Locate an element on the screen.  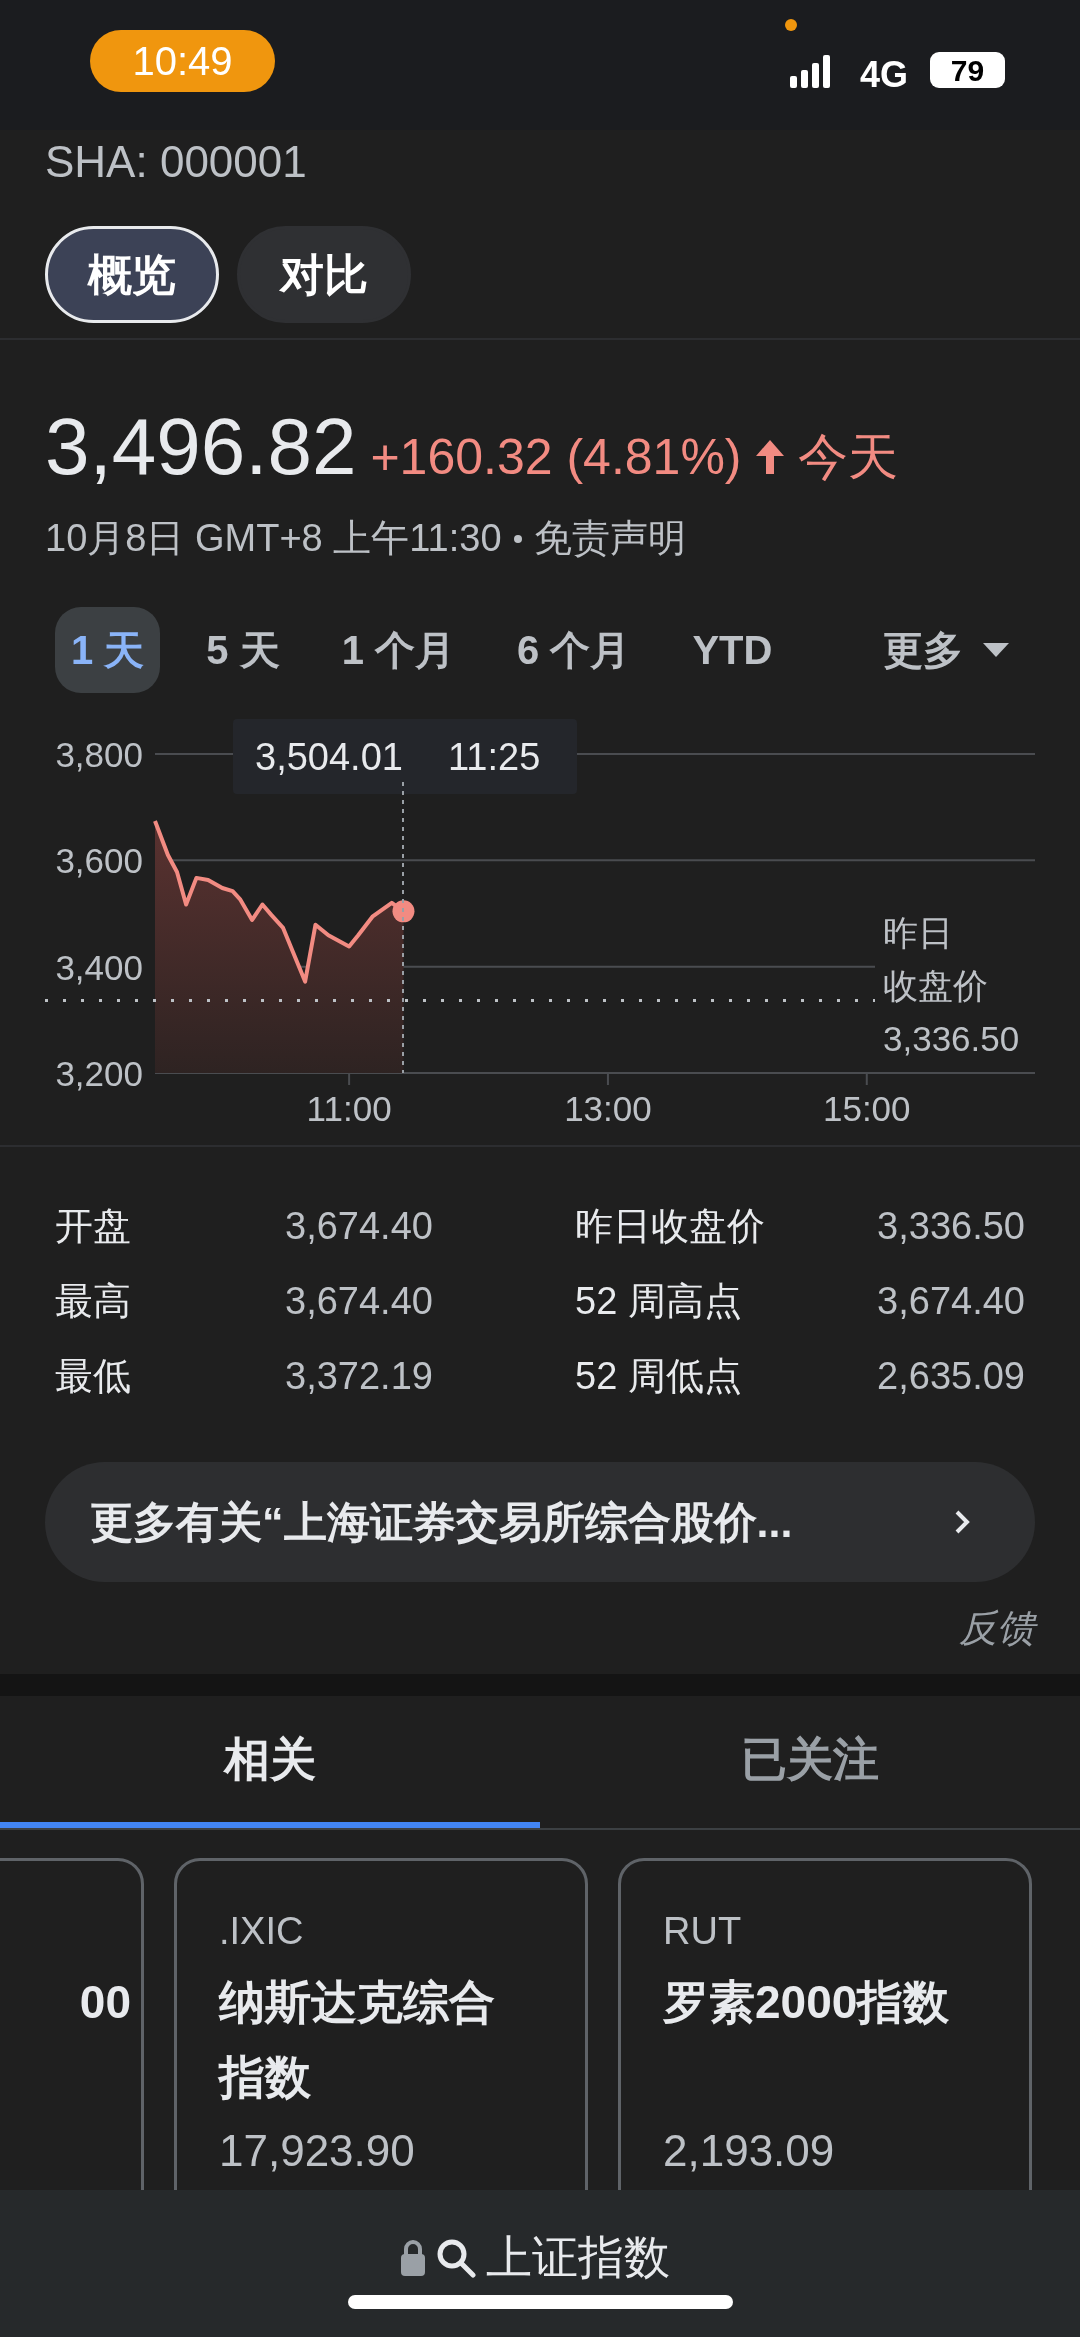
x-axis-label: 13:00 is located at coordinates (608, 1108).